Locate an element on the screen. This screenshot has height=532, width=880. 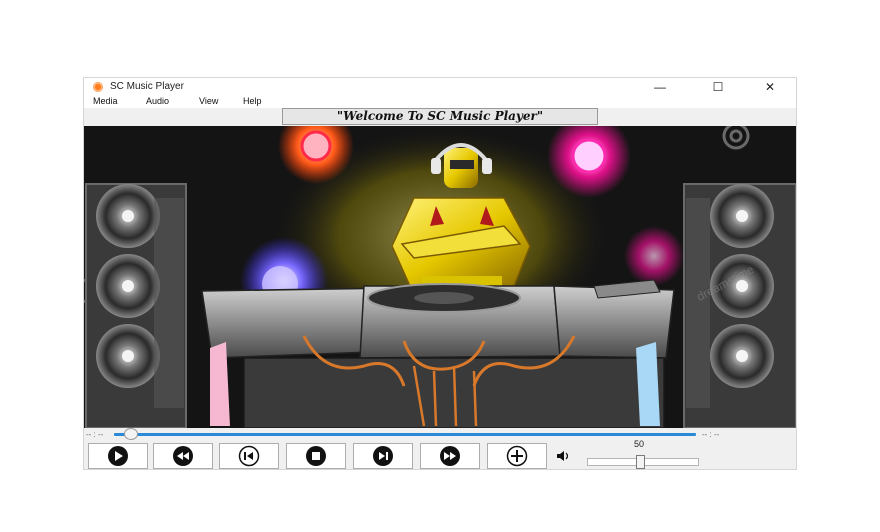
volume-value: 50 is located at coordinates (639, 444).